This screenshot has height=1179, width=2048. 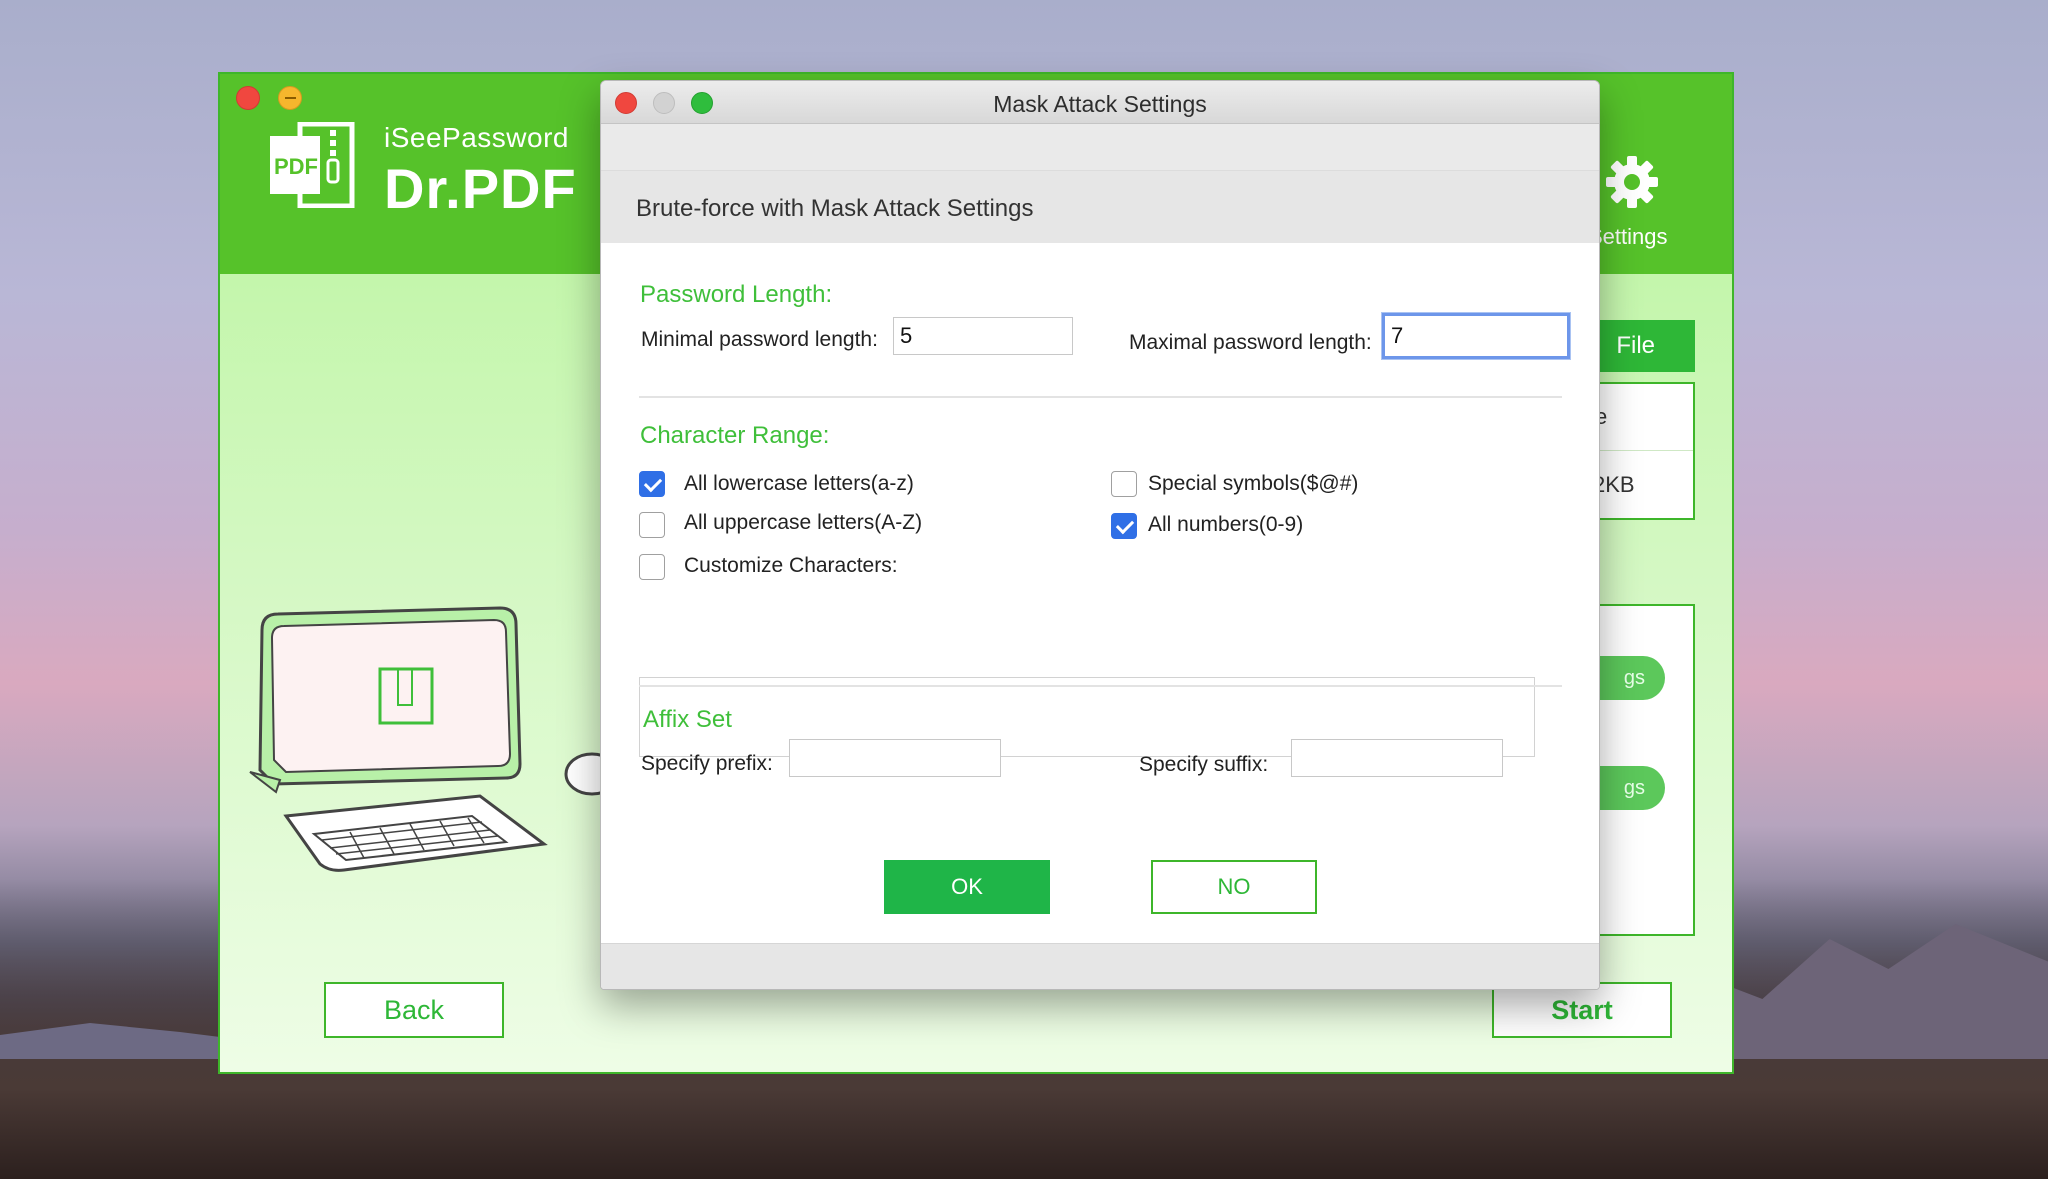 I want to click on dialog-title: Mask Attack Settings, so click(x=1100, y=104).